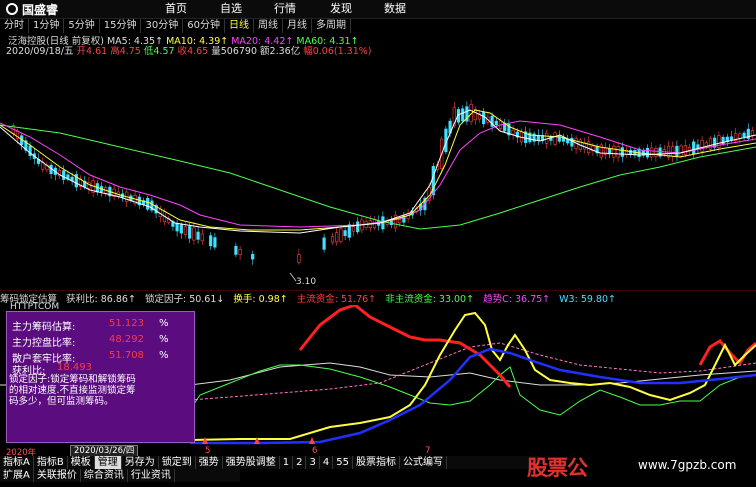  I want to click on toolbar-stock-indicator: 股票指标, so click(376, 462).